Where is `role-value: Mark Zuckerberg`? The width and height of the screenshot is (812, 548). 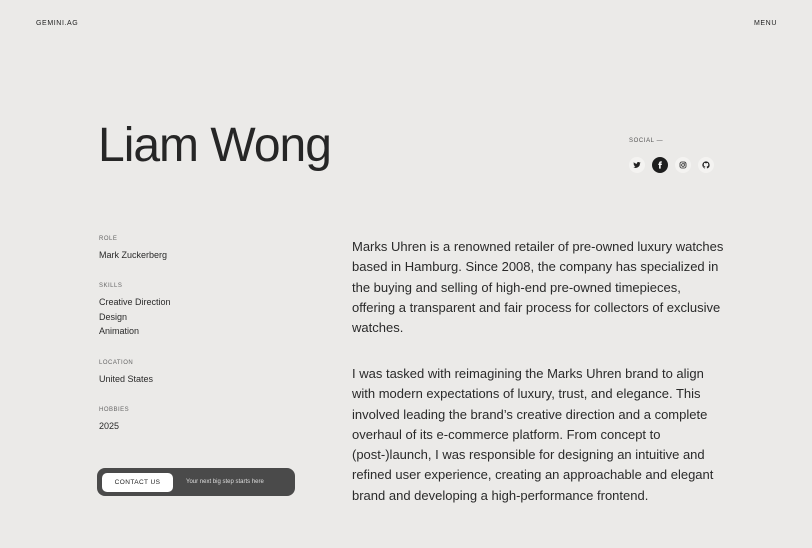 role-value: Mark Zuckerberg is located at coordinates (133, 255).